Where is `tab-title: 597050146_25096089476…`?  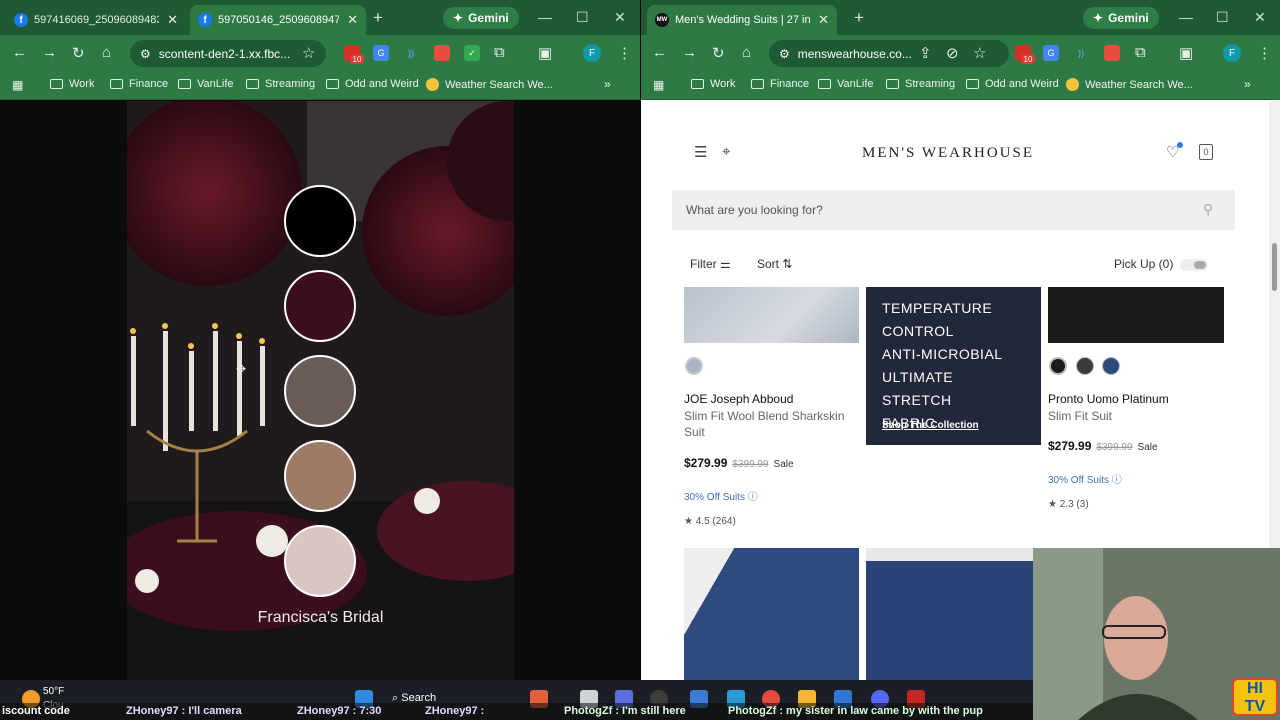 tab-title: 597050146_25096089476… is located at coordinates (279, 20).